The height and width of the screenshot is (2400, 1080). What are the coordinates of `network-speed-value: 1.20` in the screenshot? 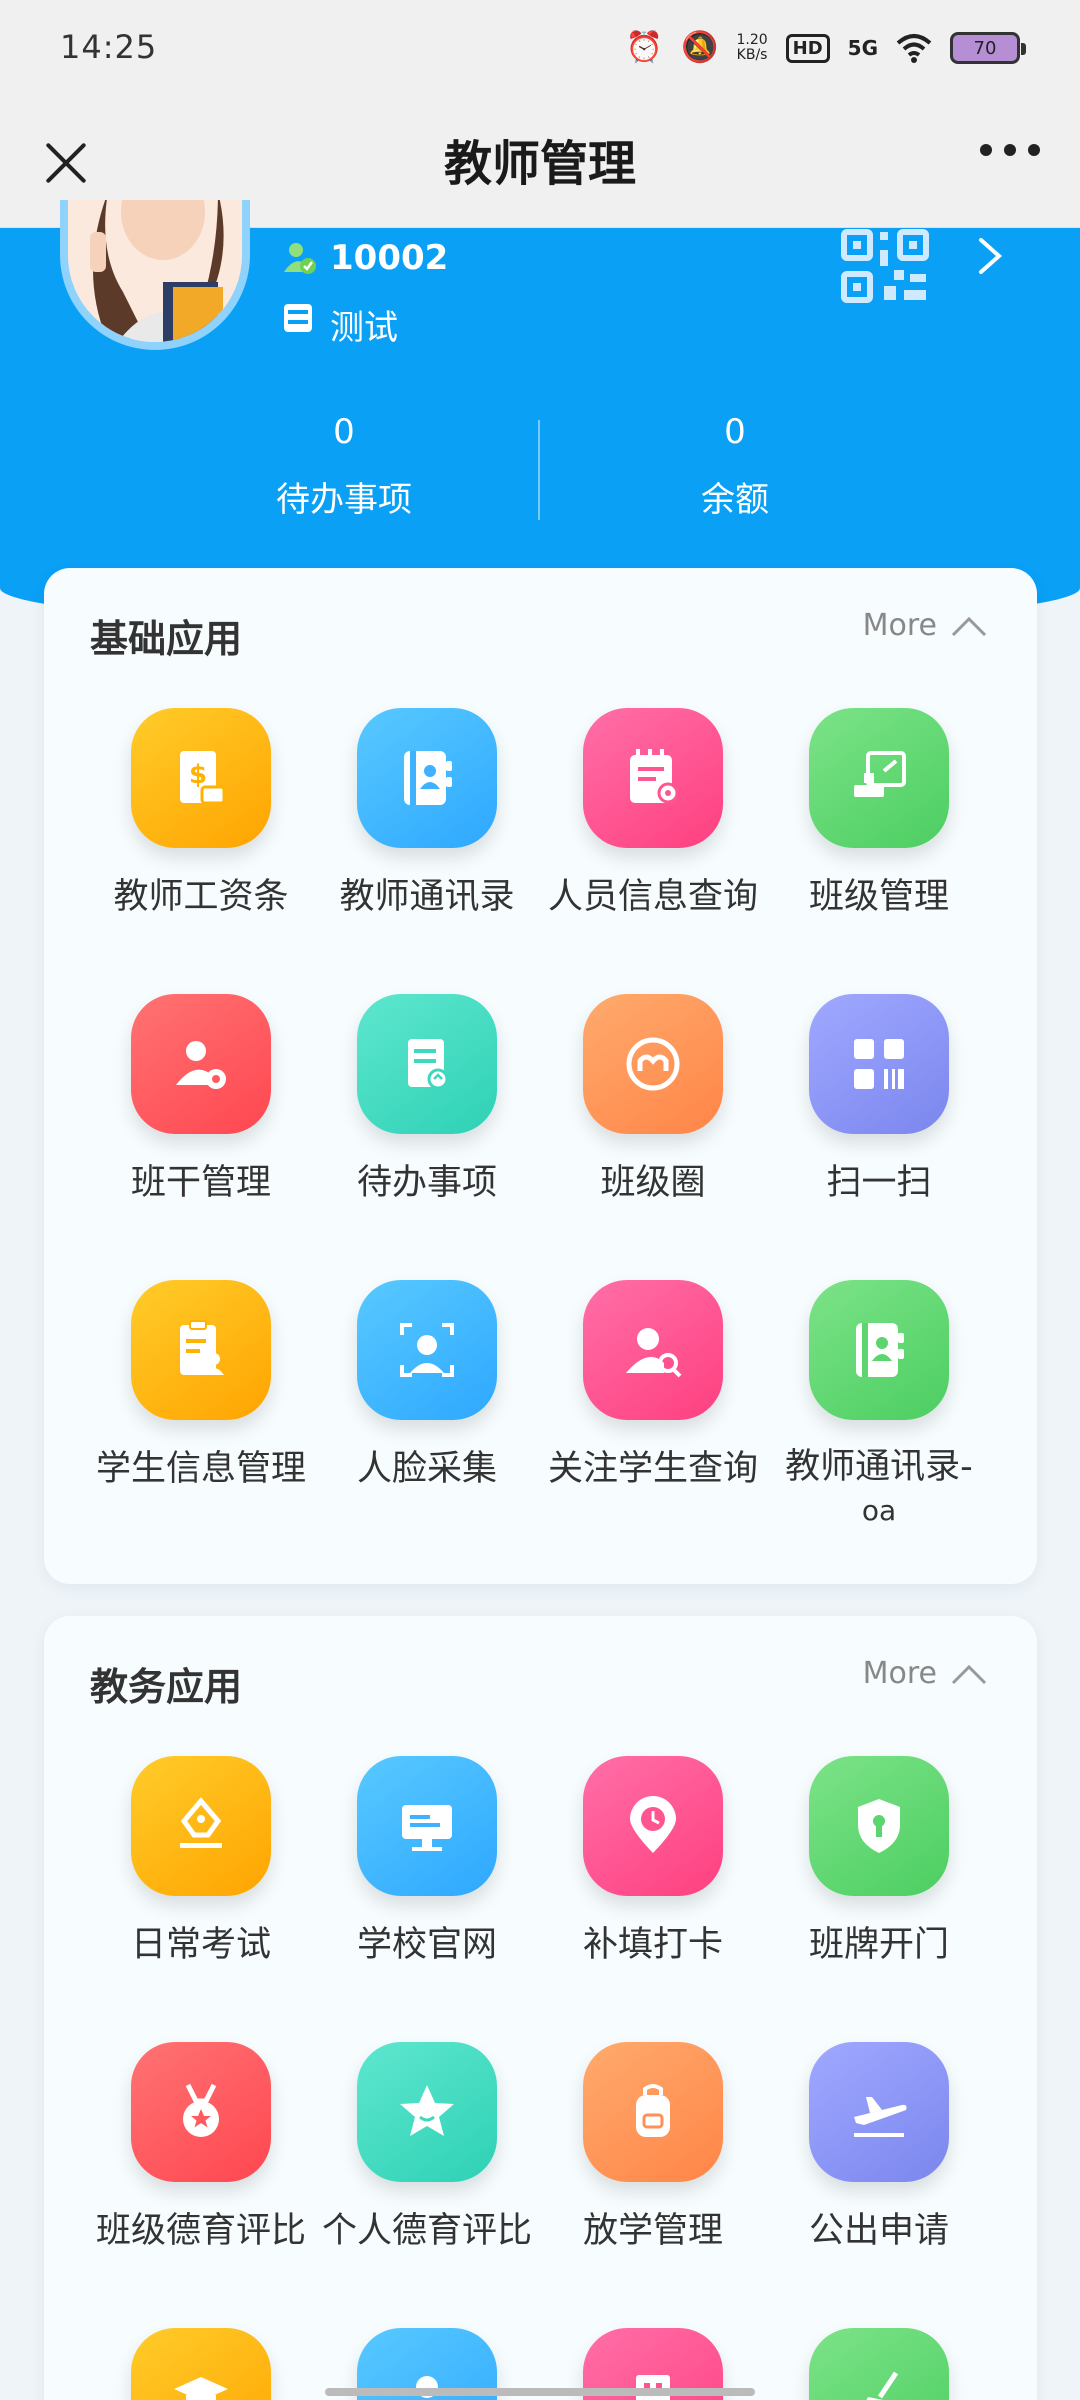 It's located at (752, 40).